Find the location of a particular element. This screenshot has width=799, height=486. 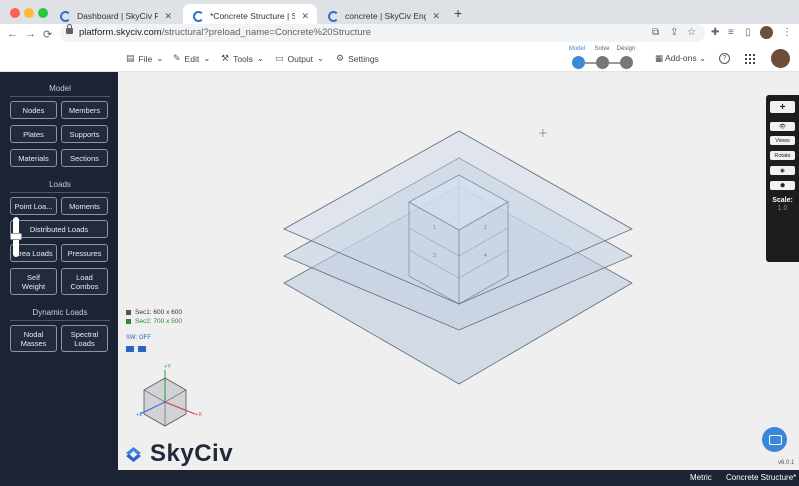

scale-value: 1.0 is located at coordinates (782, 208).